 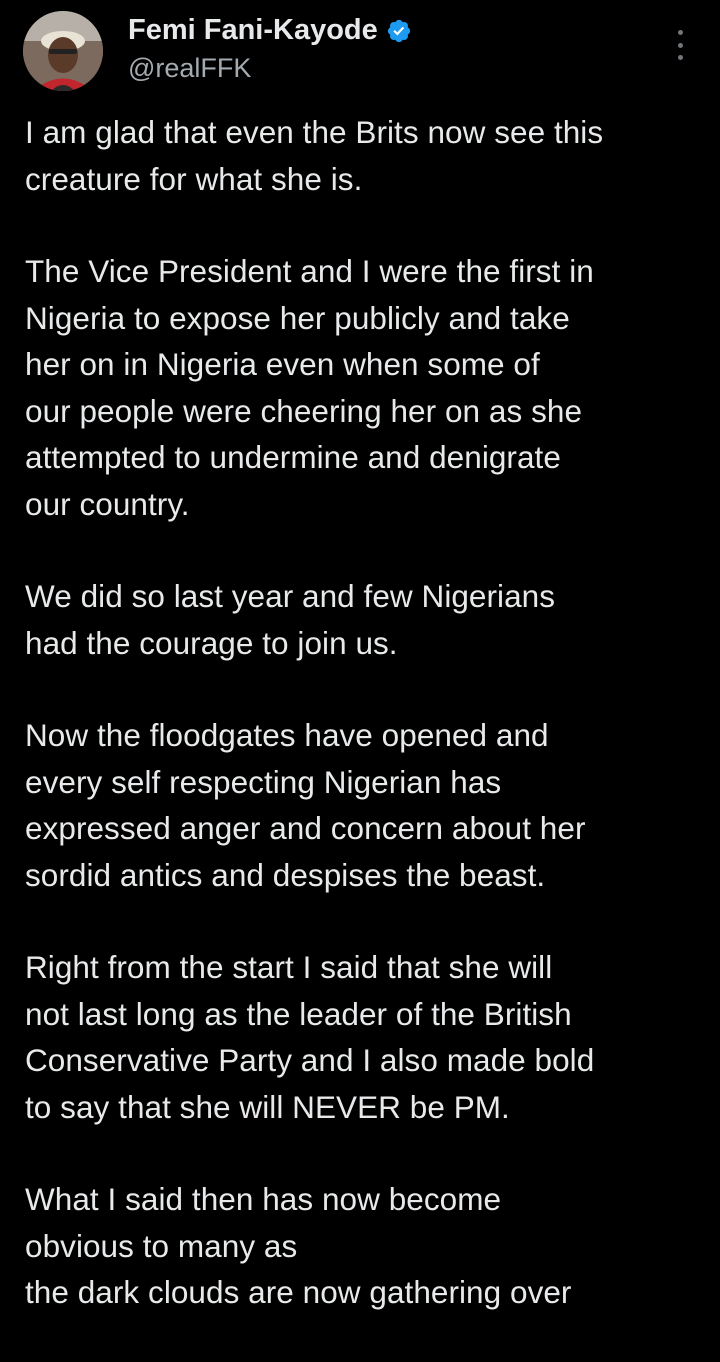 I want to click on avatar, so click(x=63, y=51).